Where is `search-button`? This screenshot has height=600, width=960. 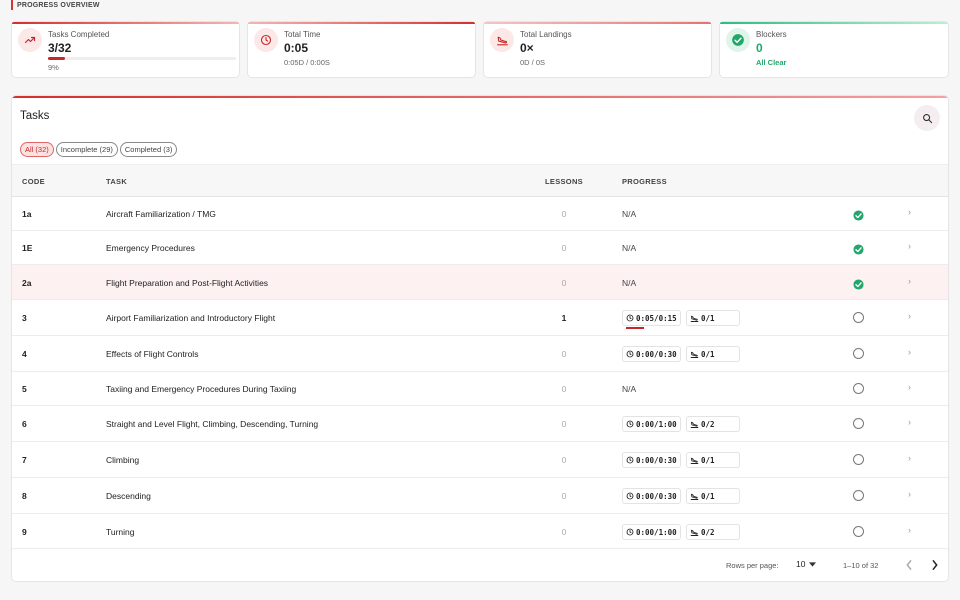
search-button is located at coordinates (927, 118).